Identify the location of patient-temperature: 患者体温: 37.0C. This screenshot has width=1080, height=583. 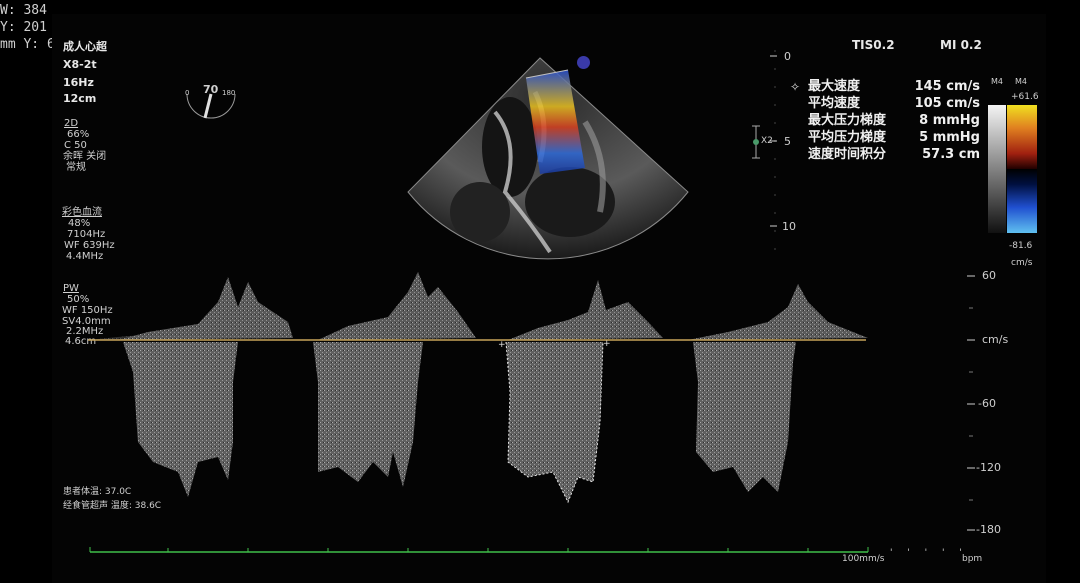
(97, 492).